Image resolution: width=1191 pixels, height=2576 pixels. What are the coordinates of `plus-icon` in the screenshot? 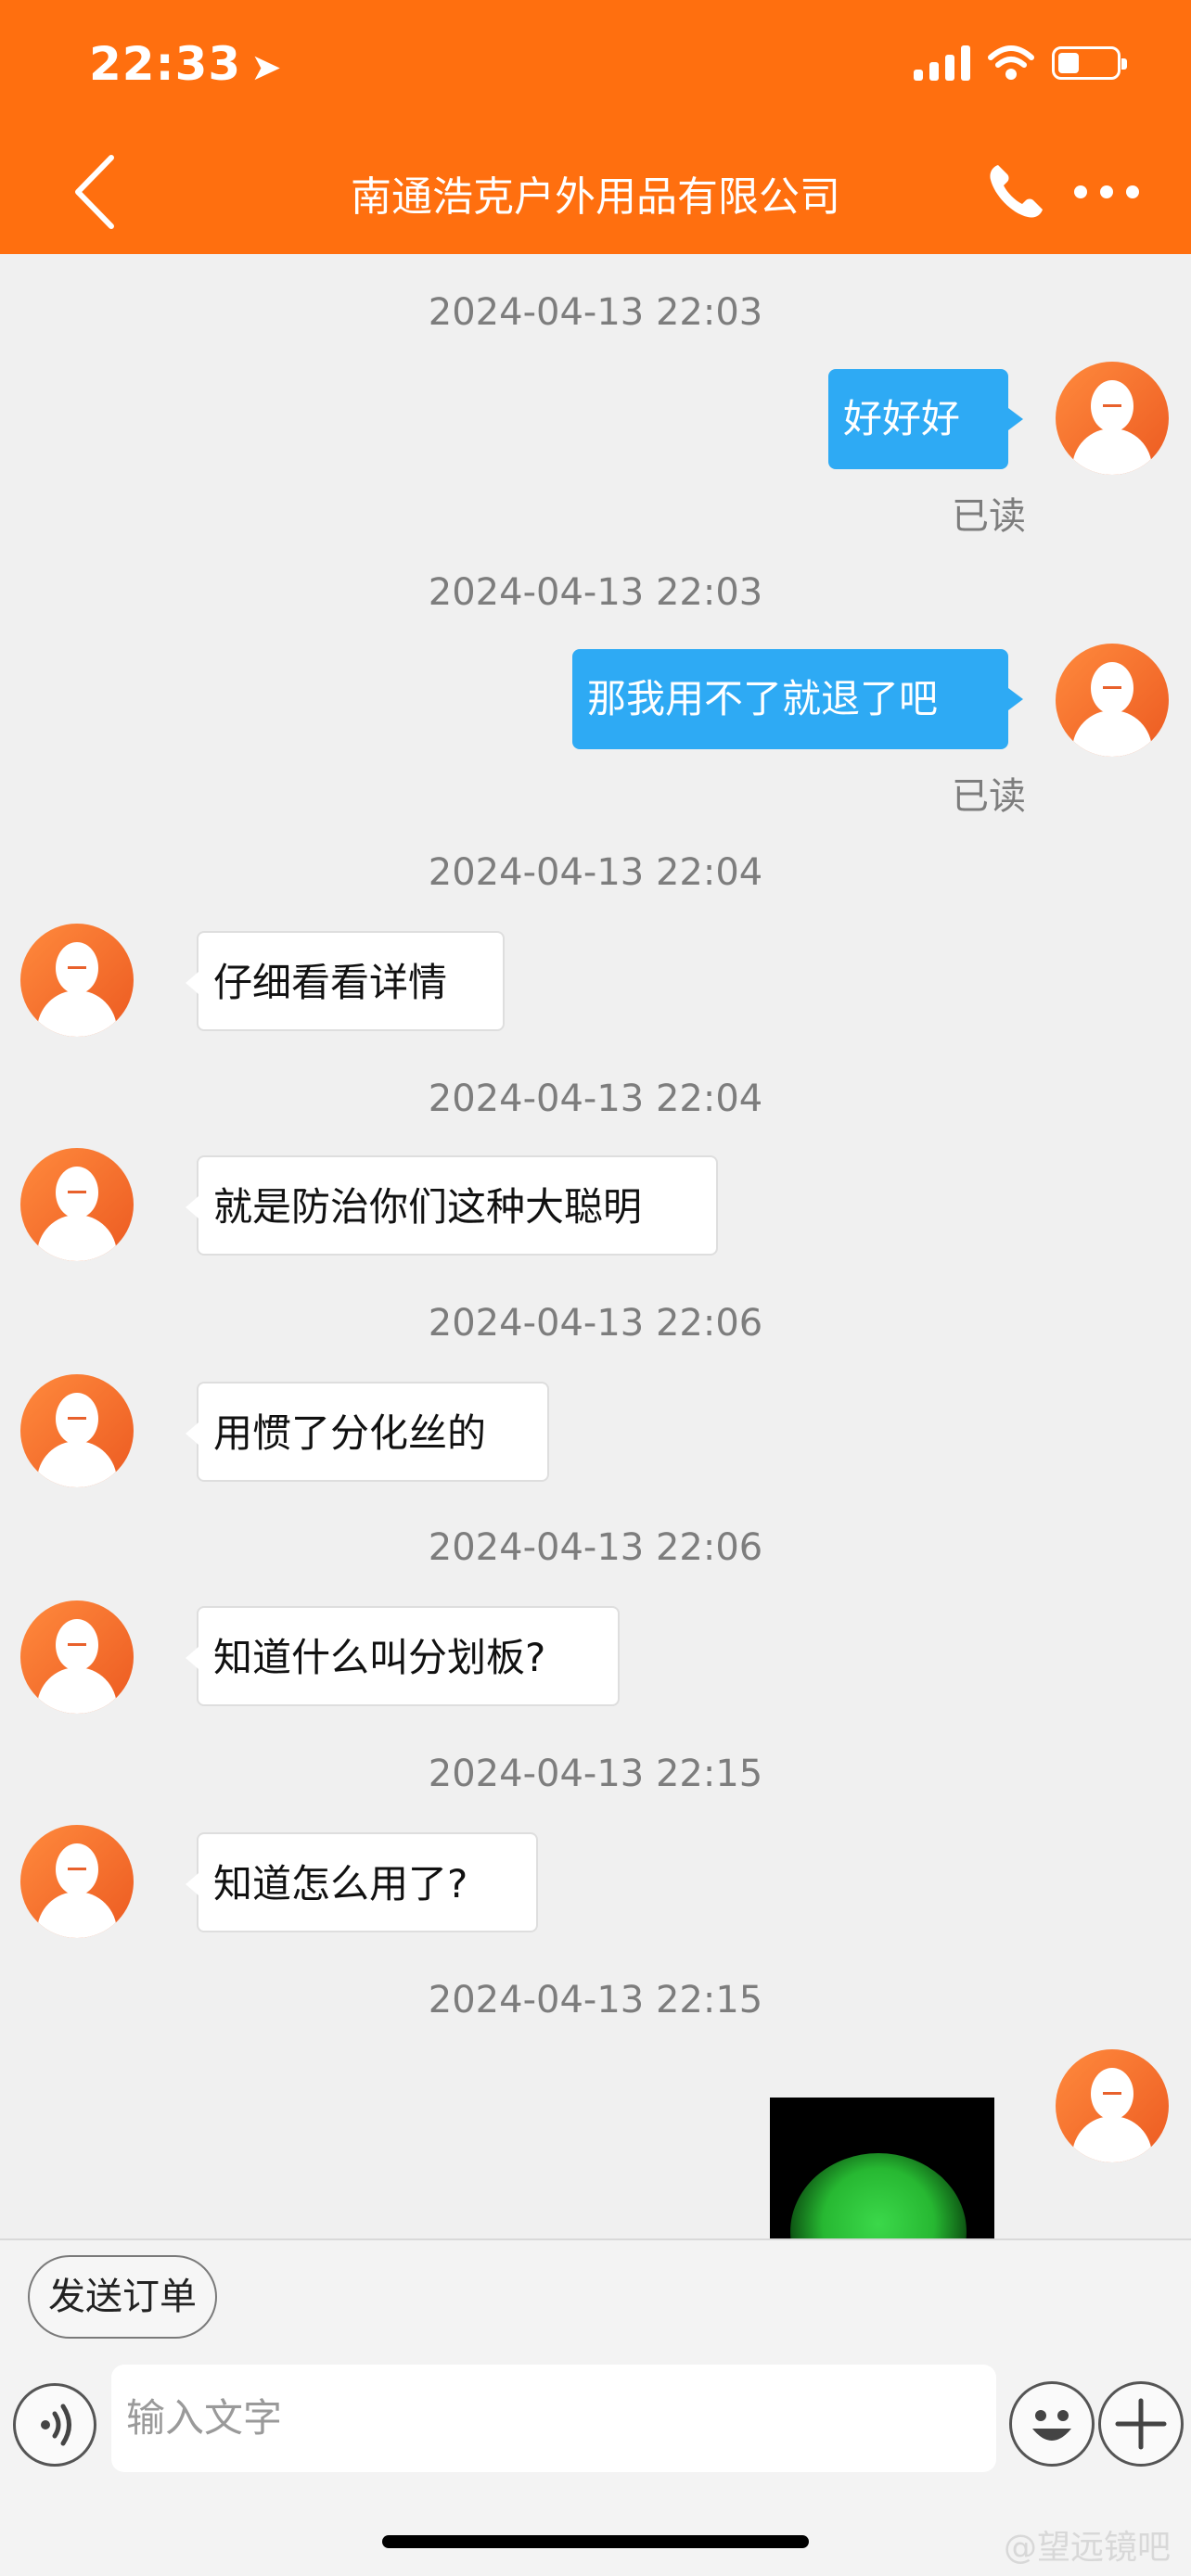 It's located at (1141, 2424).